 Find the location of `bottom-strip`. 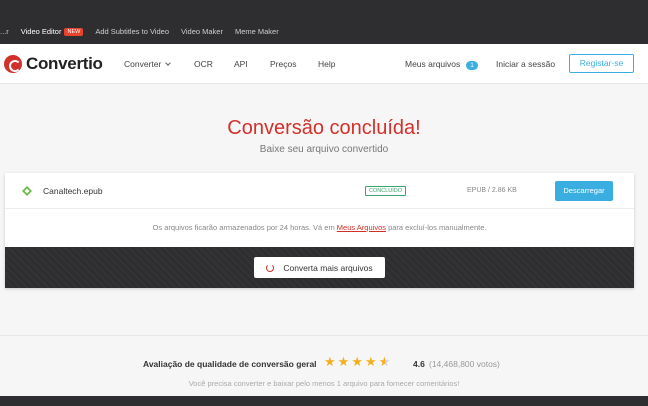

bottom-strip is located at coordinates (324, 401).